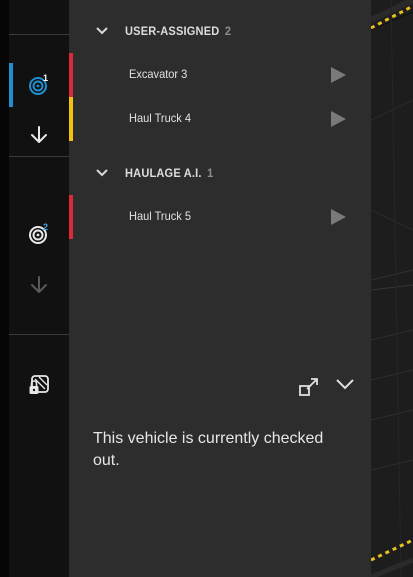 This screenshot has width=413, height=577. Describe the element at coordinates (71, 119) in the screenshot. I see `status-indicator-yellow` at that location.